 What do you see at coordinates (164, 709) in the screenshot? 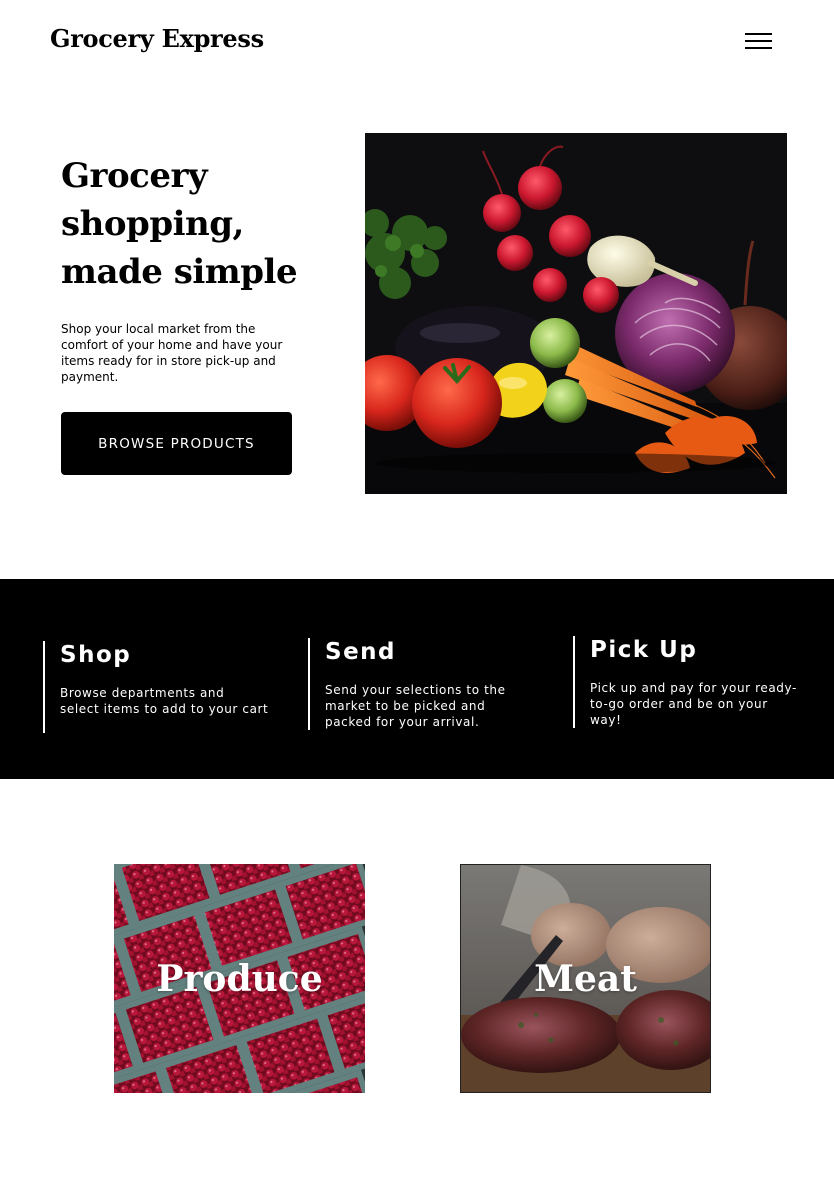
I see `step-description-line: select items to add to your cart` at bounding box center [164, 709].